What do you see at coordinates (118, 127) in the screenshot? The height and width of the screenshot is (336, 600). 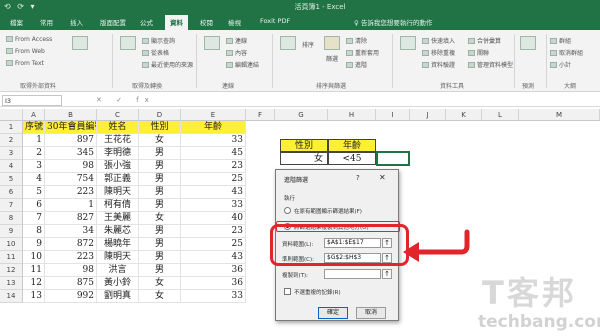 I see `table-header-cell: 姓名` at bounding box center [118, 127].